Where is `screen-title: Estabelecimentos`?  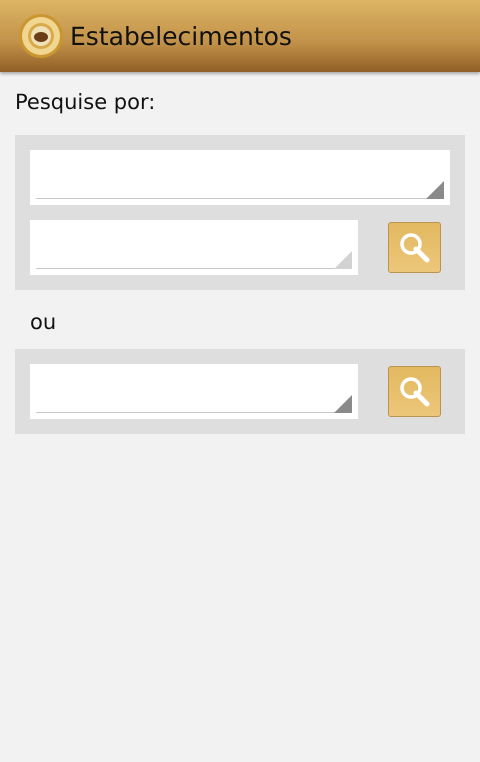
screen-title: Estabelecimentos is located at coordinates (181, 36).